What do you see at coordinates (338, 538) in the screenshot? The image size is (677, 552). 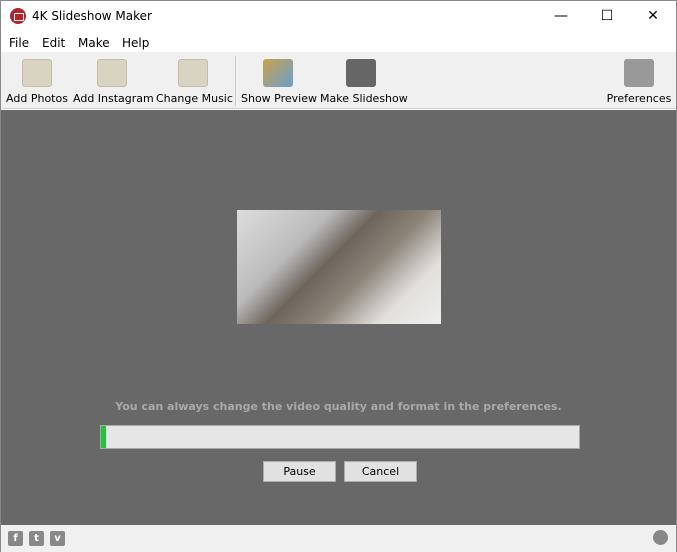 I see `status-bar: f t v` at bounding box center [338, 538].